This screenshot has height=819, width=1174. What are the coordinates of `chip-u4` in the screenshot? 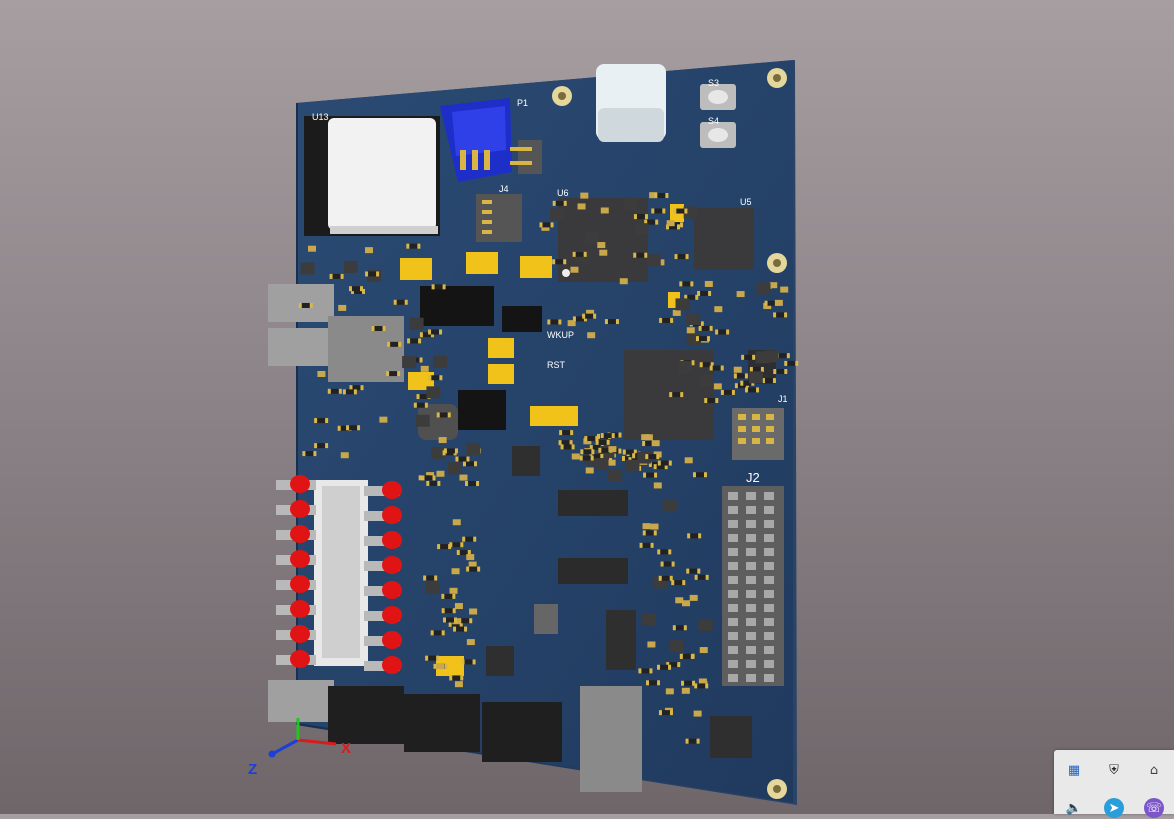 It's located at (593, 571).